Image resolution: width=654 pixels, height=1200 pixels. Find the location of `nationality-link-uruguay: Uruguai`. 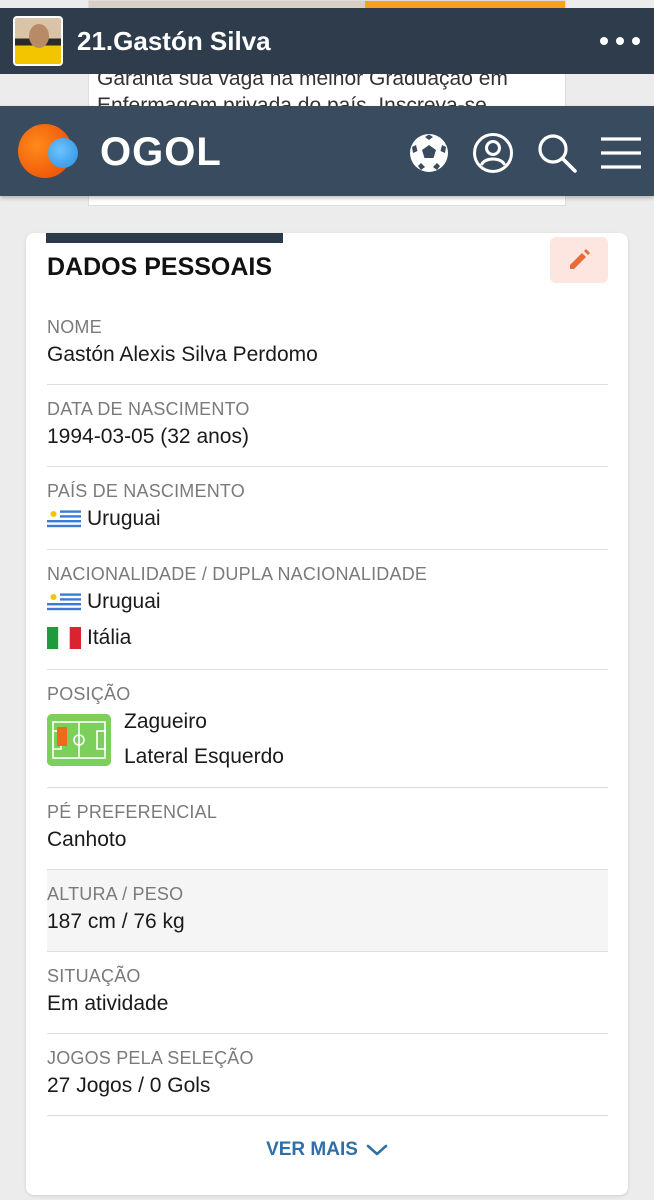

nationality-link-uruguay: Uruguai is located at coordinates (104, 602).